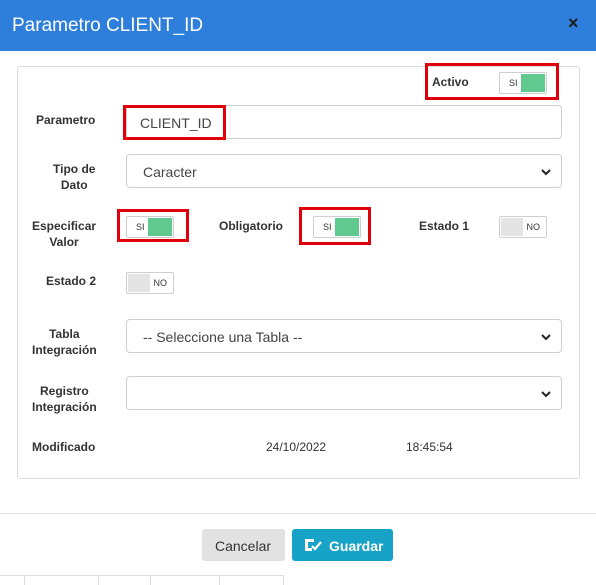 The image size is (596, 585). I want to click on cancel-button: Cancelar, so click(243, 545).